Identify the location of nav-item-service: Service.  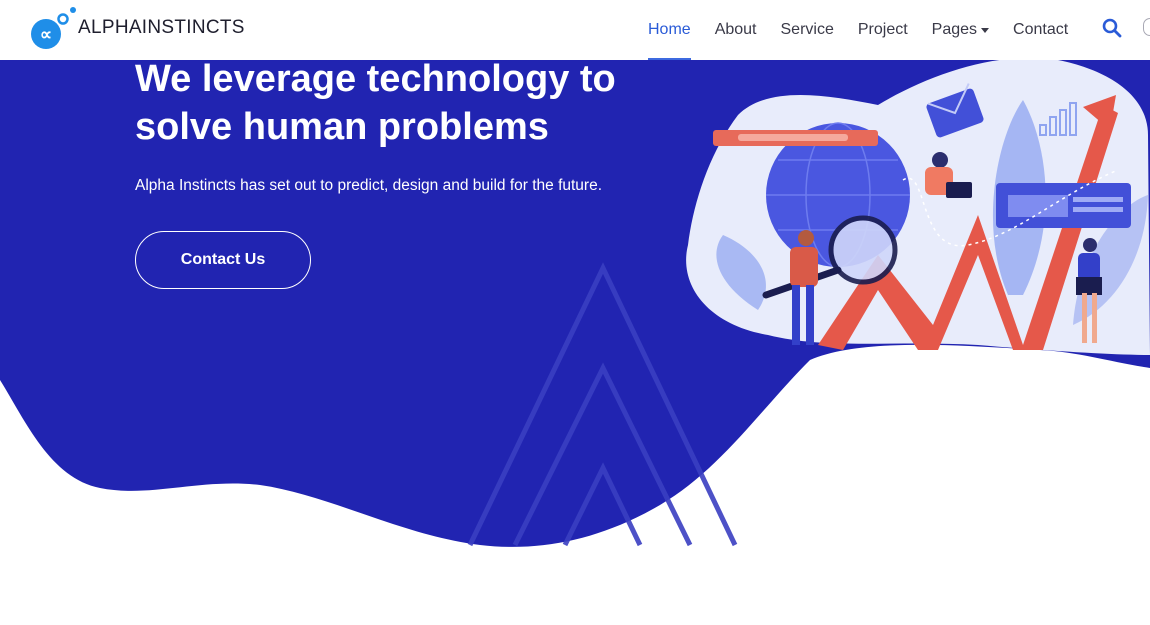
(807, 30).